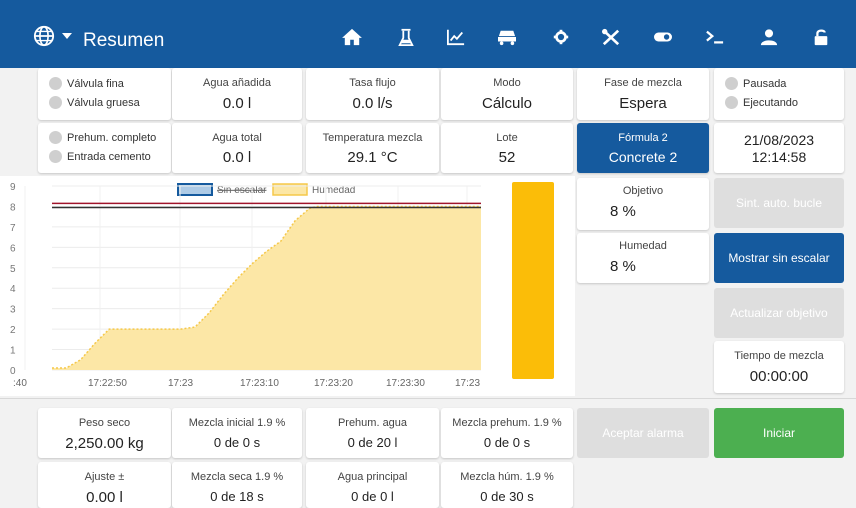 The width and height of the screenshot is (856, 508). I want to click on x-tick-label: 17:23:10, so click(259, 383).